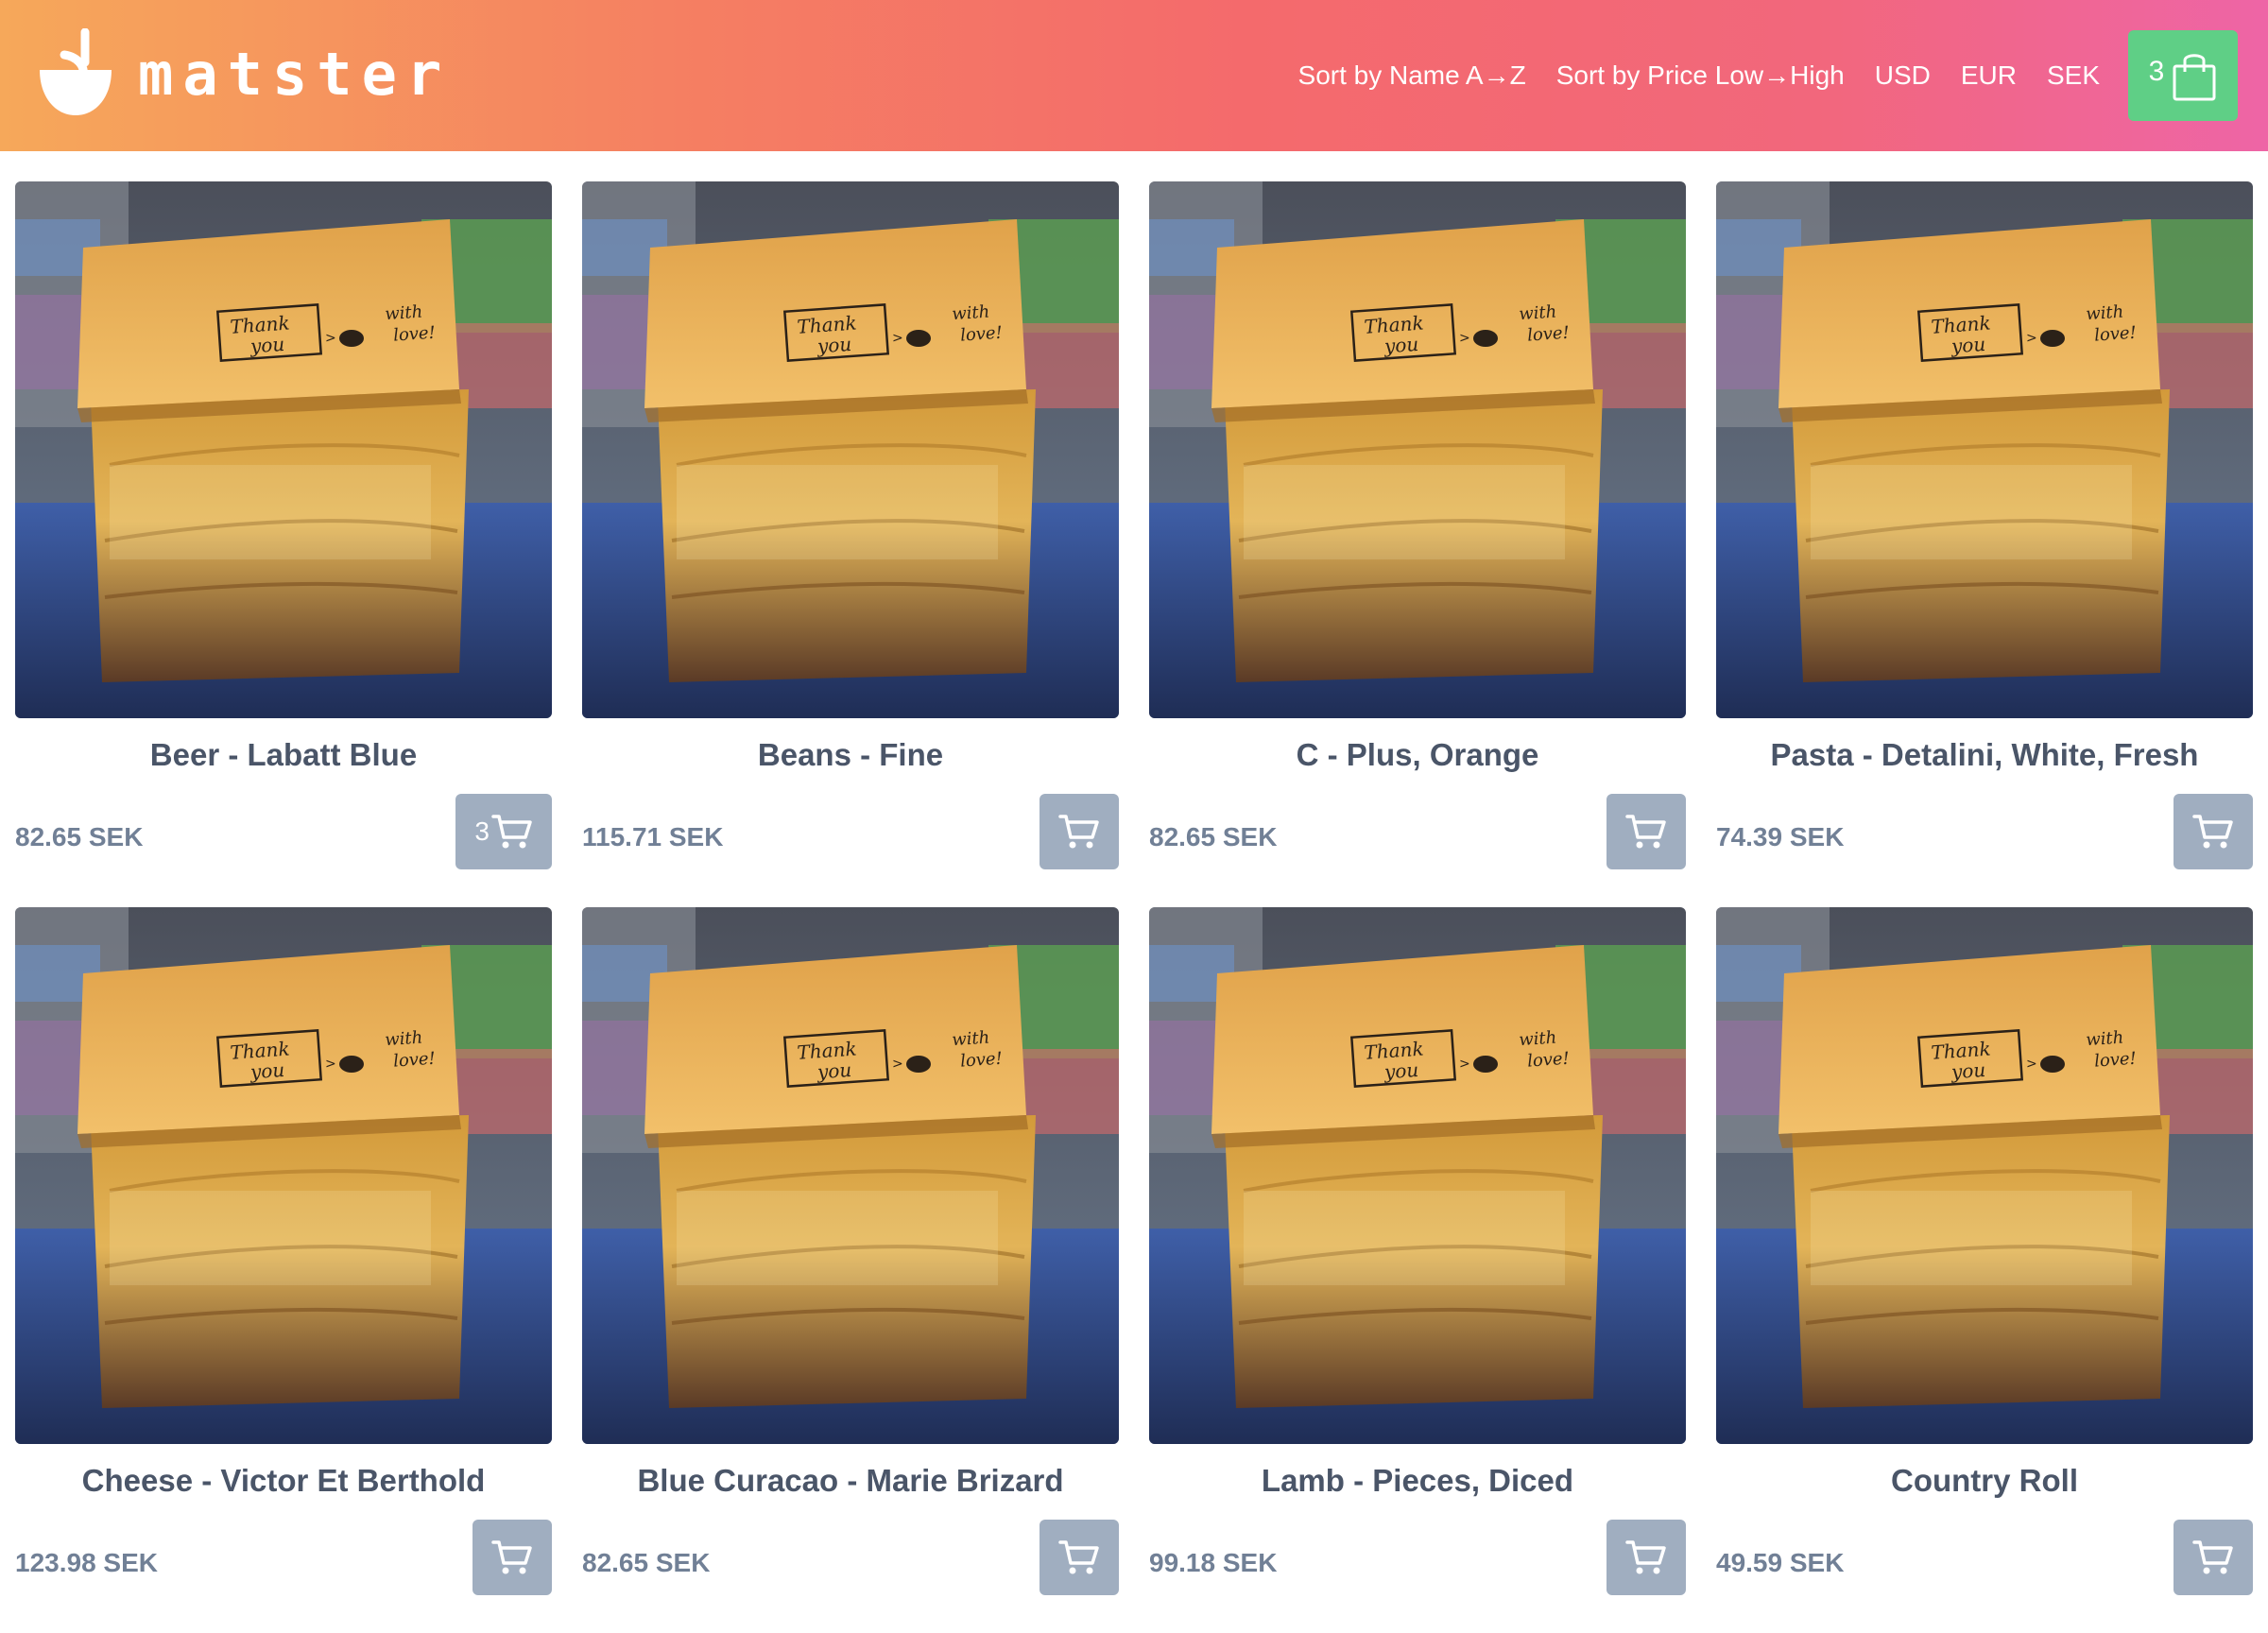 The width and height of the screenshot is (2268, 1633). Describe the element at coordinates (283, 1481) in the screenshot. I see `product-name: Cheese - Victor Et Berthold` at that location.